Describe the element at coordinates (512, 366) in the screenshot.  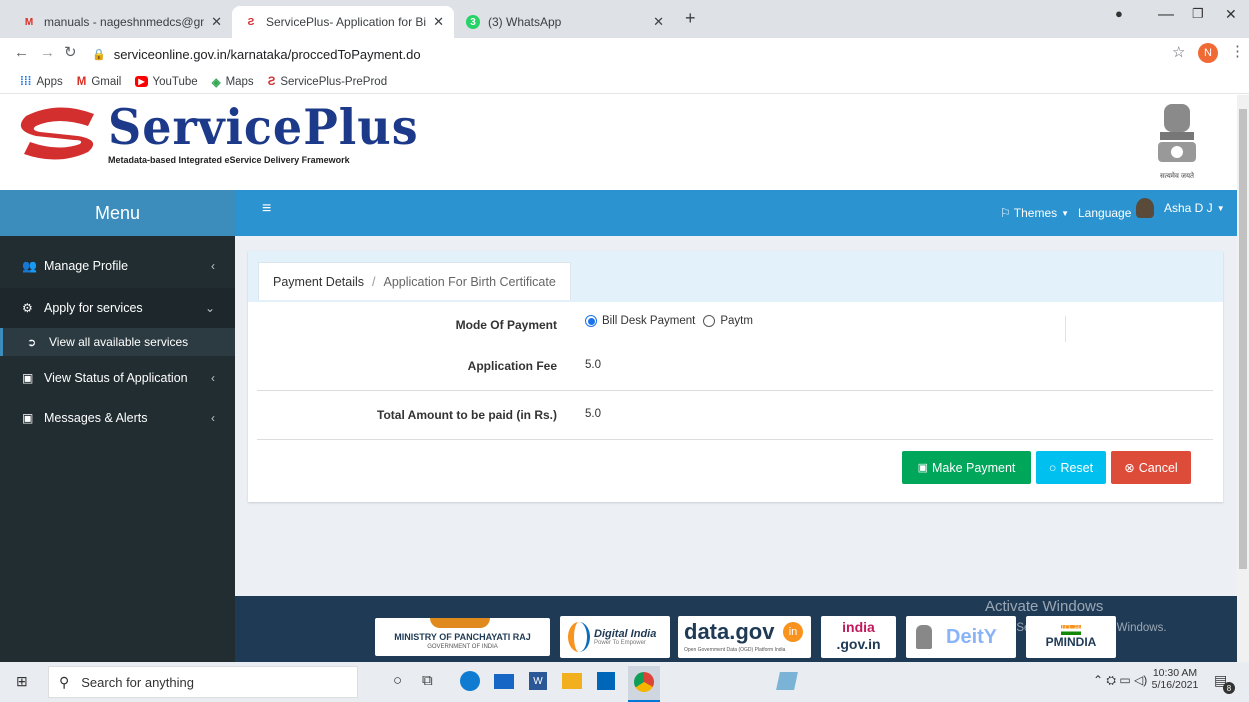
I see `application-fee-label: Application Fee` at that location.